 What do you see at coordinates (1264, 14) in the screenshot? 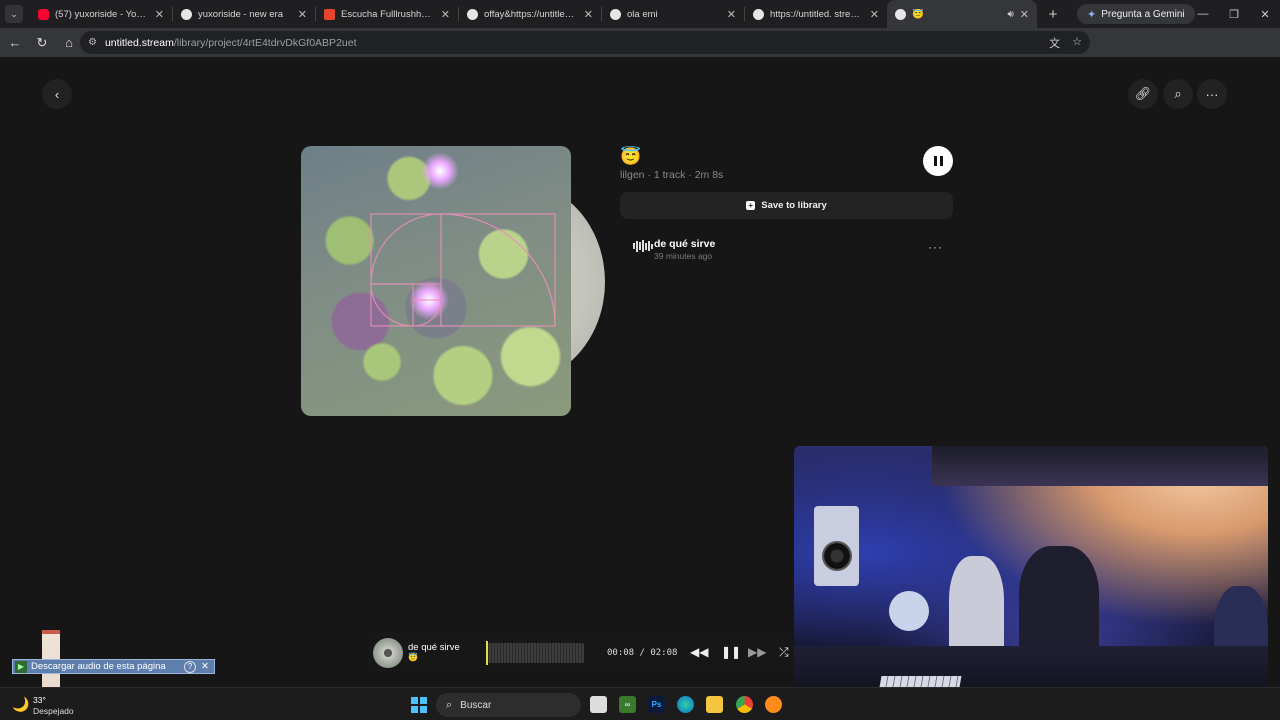
I see `window-close-button: ✕` at bounding box center [1264, 14].